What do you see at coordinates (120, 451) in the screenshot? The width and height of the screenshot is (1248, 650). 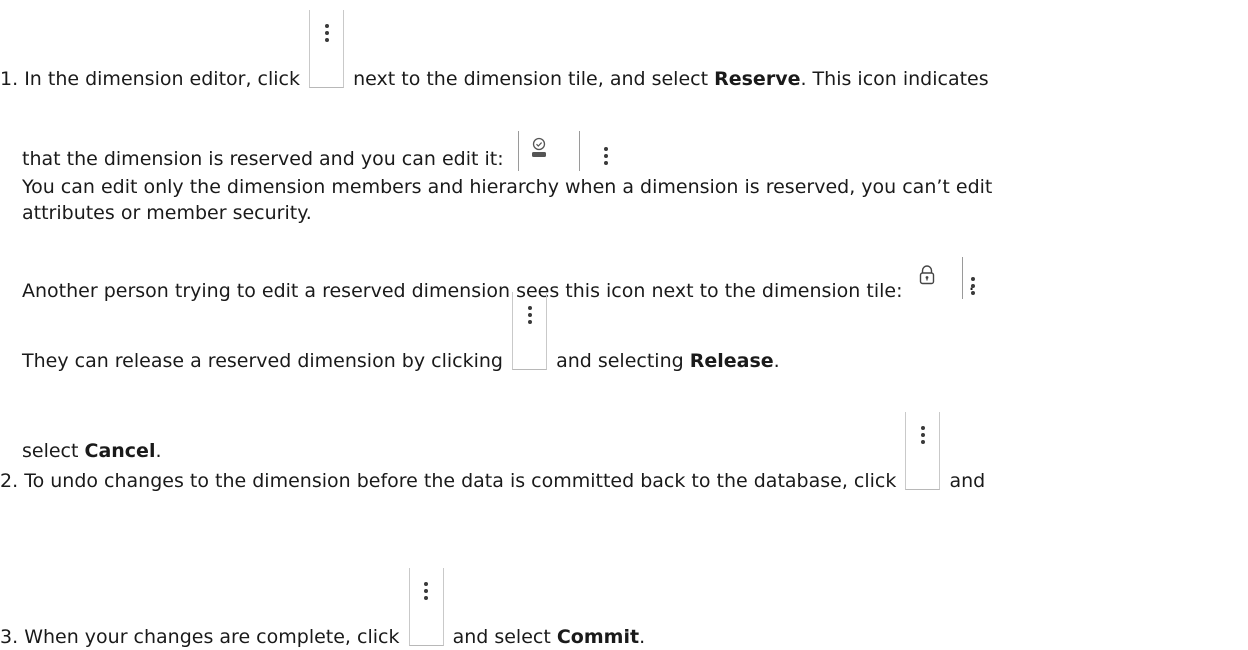 I see `cancel-label: Cancel` at bounding box center [120, 451].